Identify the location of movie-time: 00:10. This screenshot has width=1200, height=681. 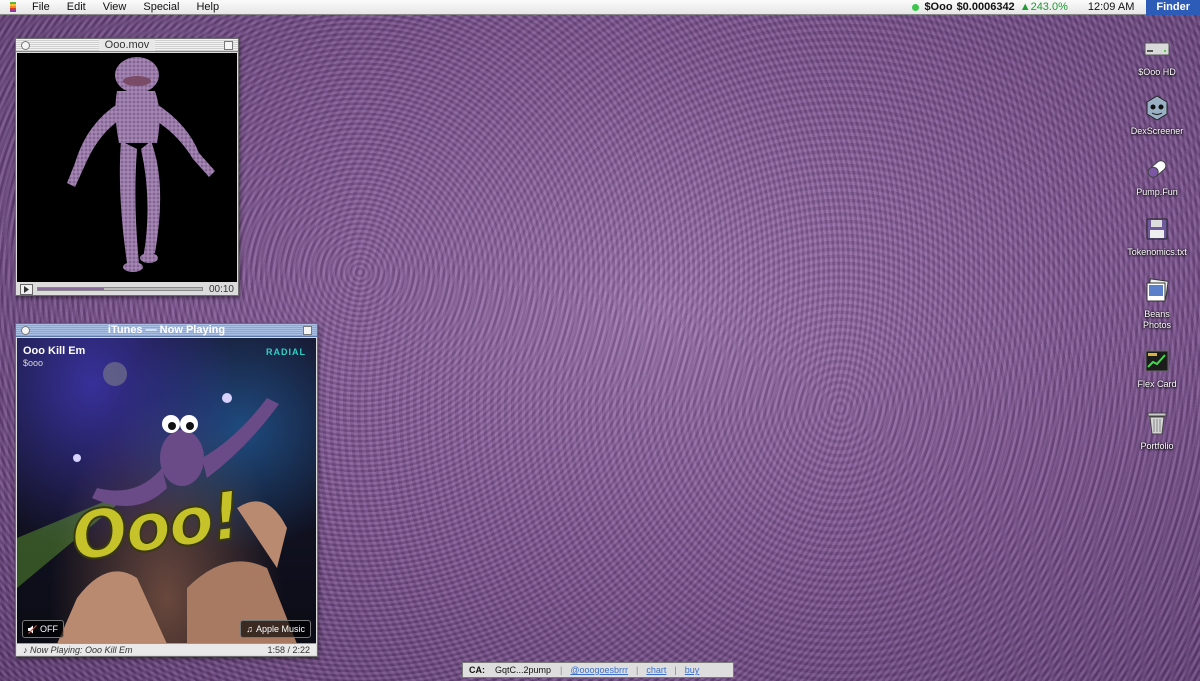
(221, 289).